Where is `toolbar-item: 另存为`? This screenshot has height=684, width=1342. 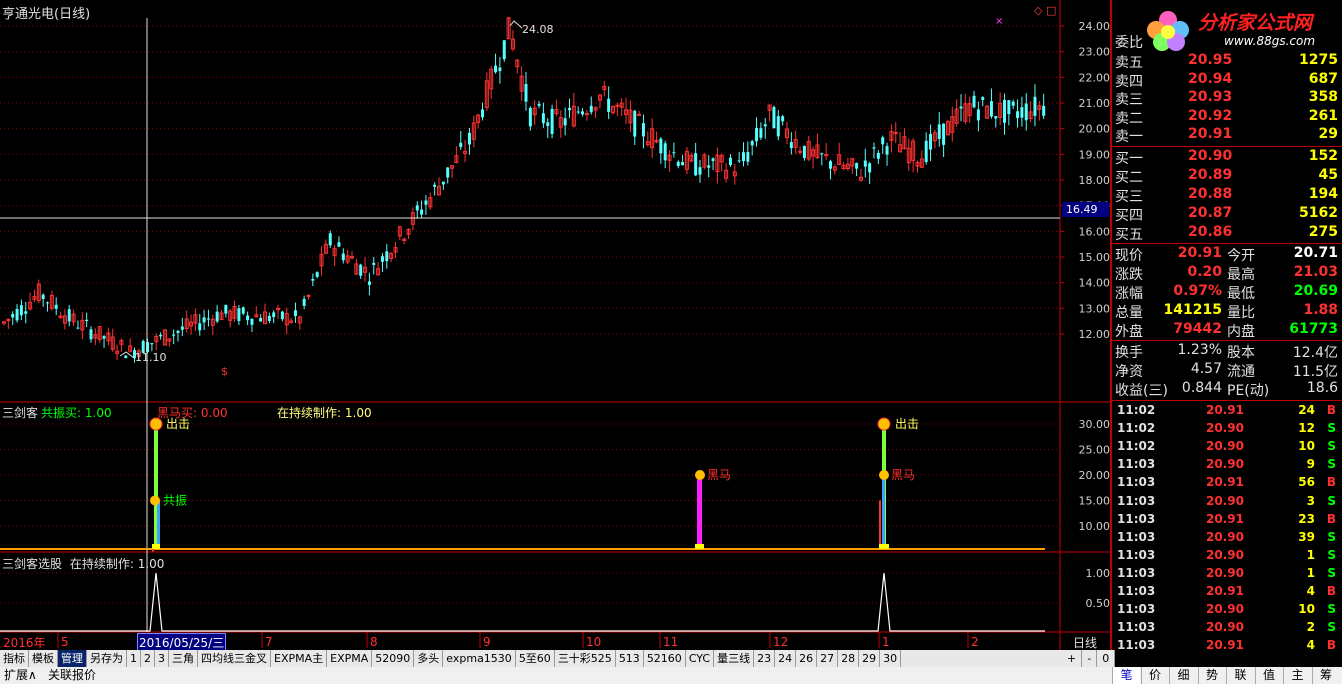
toolbar-item: 另存为 is located at coordinates (107, 658).